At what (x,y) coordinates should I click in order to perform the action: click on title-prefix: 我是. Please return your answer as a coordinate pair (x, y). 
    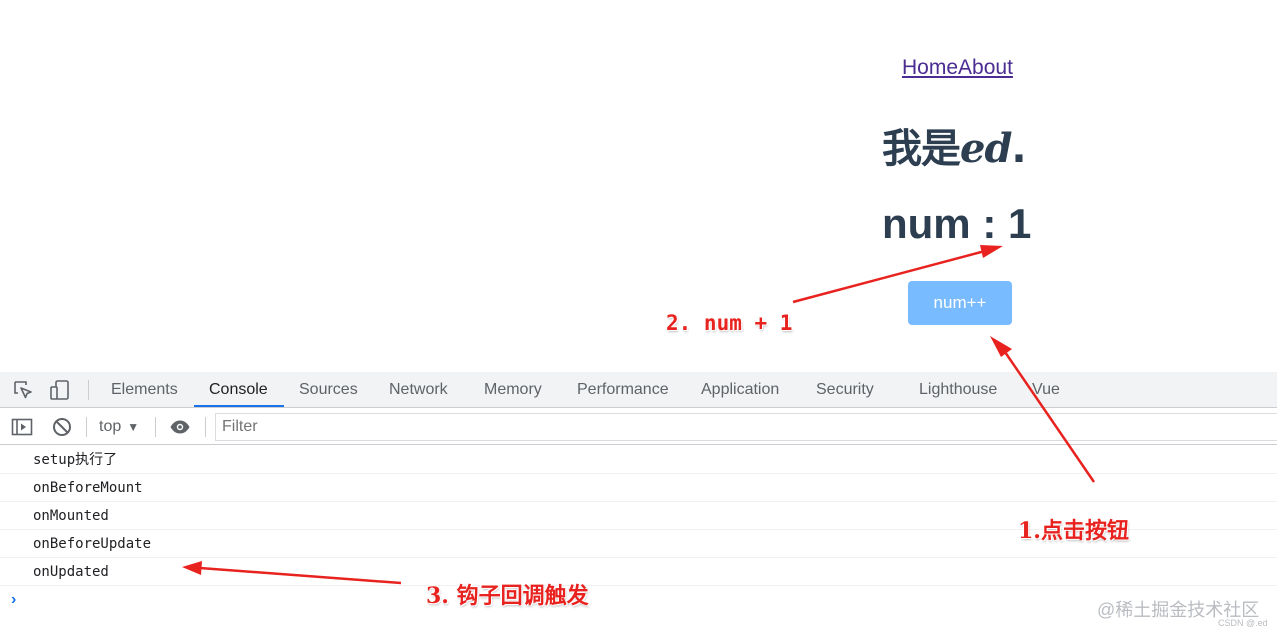
    Looking at the image, I should click on (921, 149).